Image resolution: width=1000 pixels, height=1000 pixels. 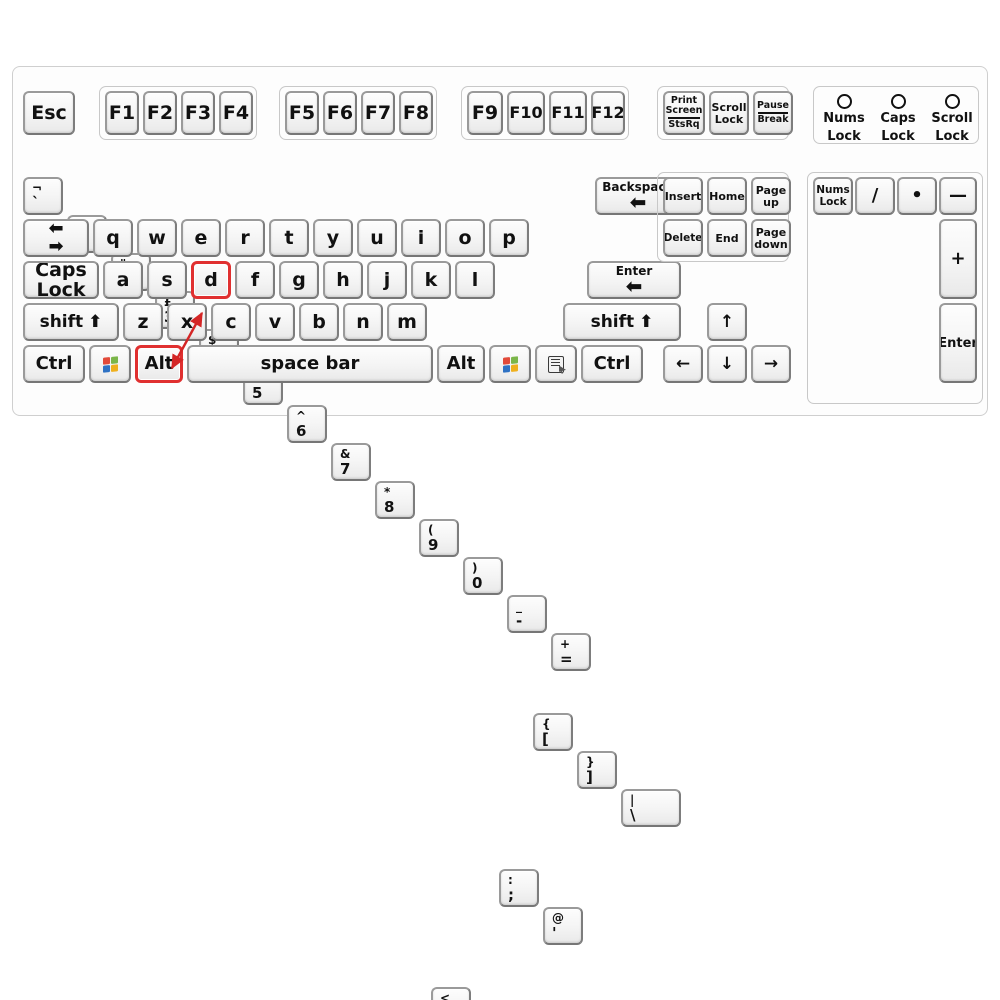 What do you see at coordinates (160, 113) in the screenshot?
I see `key-f2: F2` at bounding box center [160, 113].